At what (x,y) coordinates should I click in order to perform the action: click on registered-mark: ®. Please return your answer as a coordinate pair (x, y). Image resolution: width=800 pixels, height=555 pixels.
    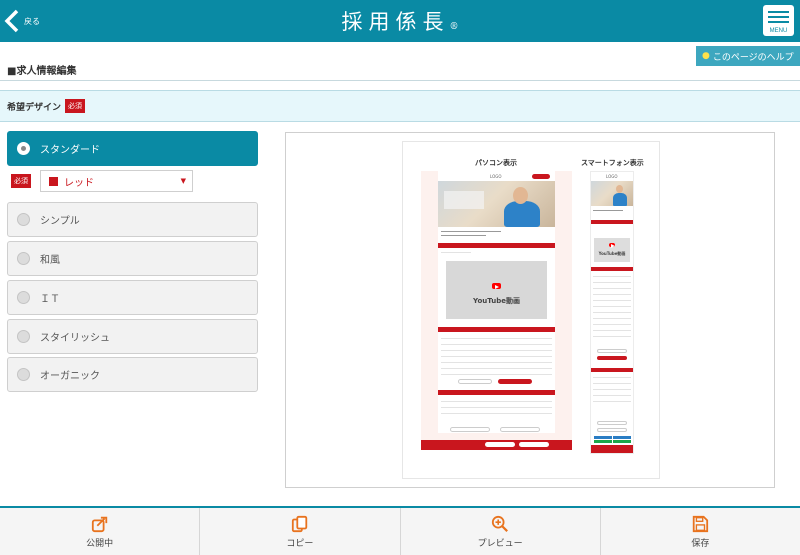
    Looking at the image, I should click on (454, 27).